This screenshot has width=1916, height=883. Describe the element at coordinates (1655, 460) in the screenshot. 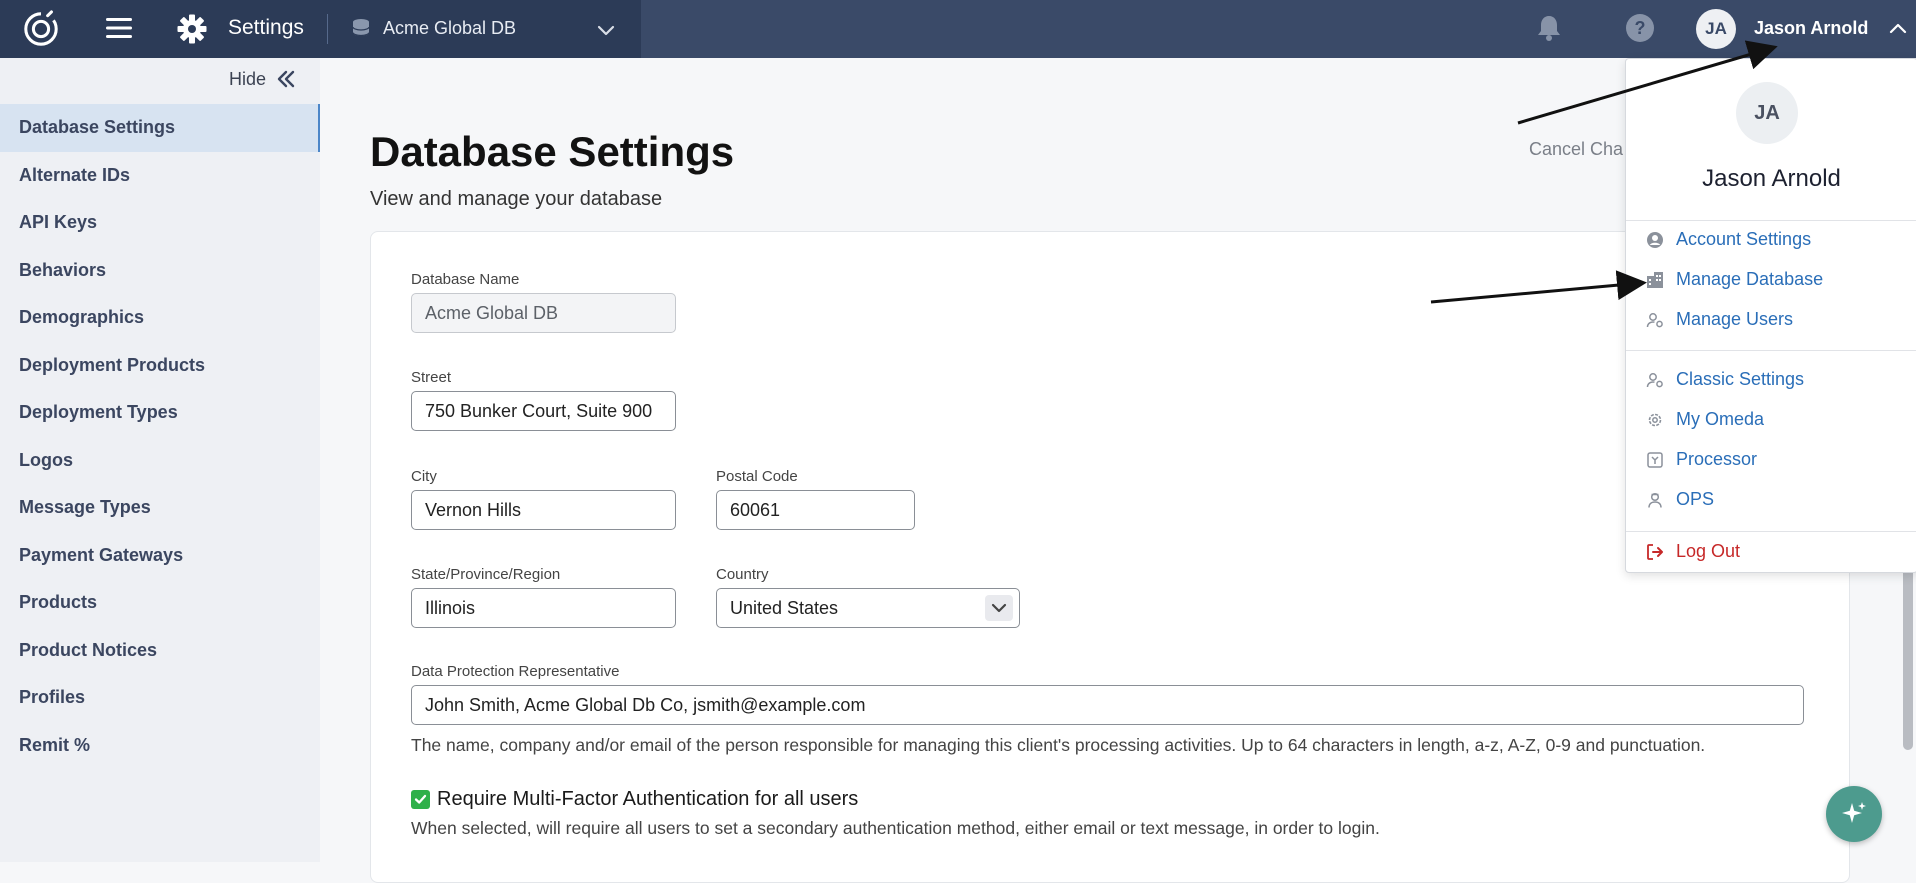

I see `processor-icon` at that location.